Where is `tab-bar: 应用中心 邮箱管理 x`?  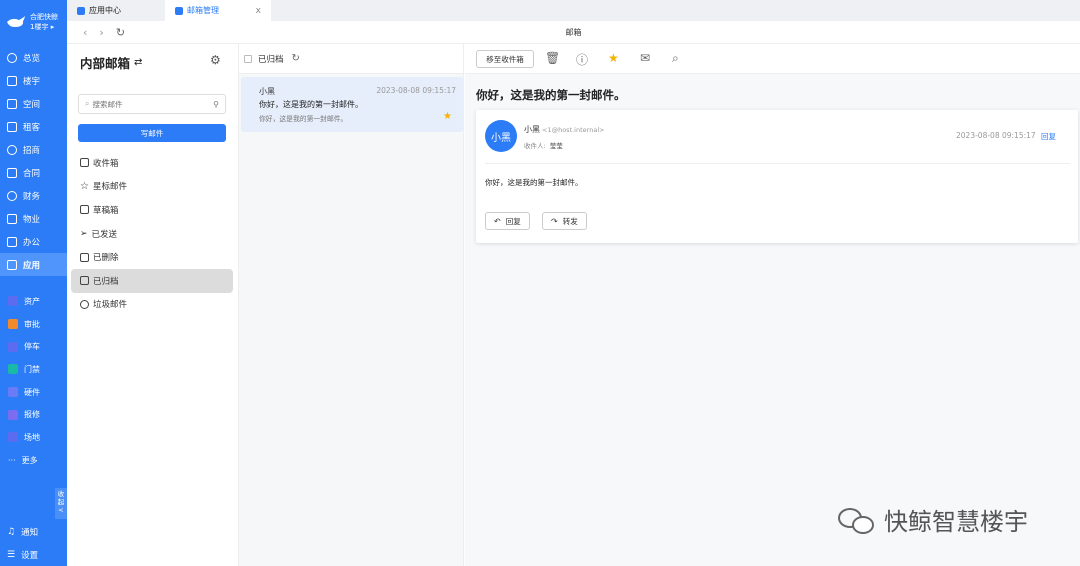 tab-bar: 应用中心 邮箱管理 x is located at coordinates (573, 10).